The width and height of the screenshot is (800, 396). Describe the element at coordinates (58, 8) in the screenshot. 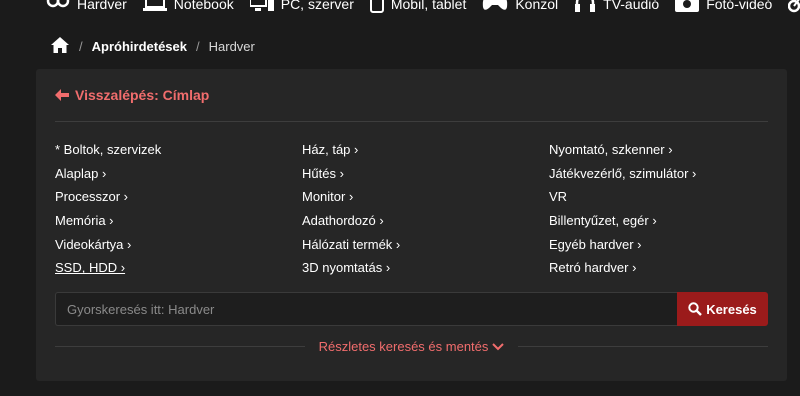

I see `hardware-icon` at that location.